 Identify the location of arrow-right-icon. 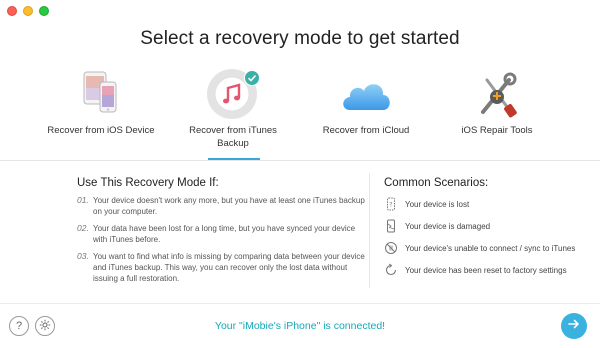
(574, 326).